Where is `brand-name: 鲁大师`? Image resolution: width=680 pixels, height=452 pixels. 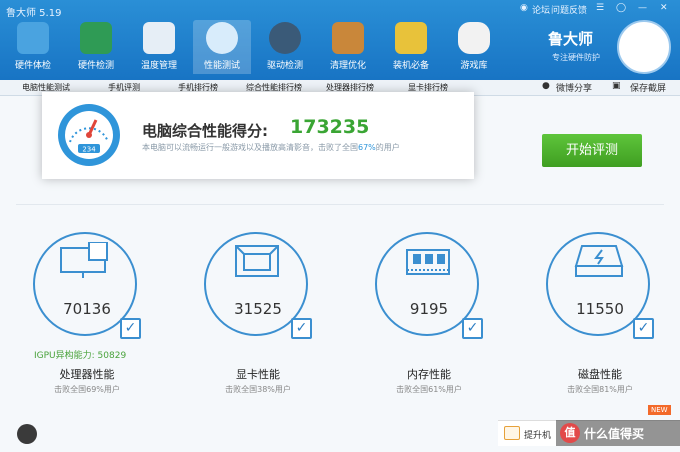 brand-name: 鲁大师 is located at coordinates (571, 39).